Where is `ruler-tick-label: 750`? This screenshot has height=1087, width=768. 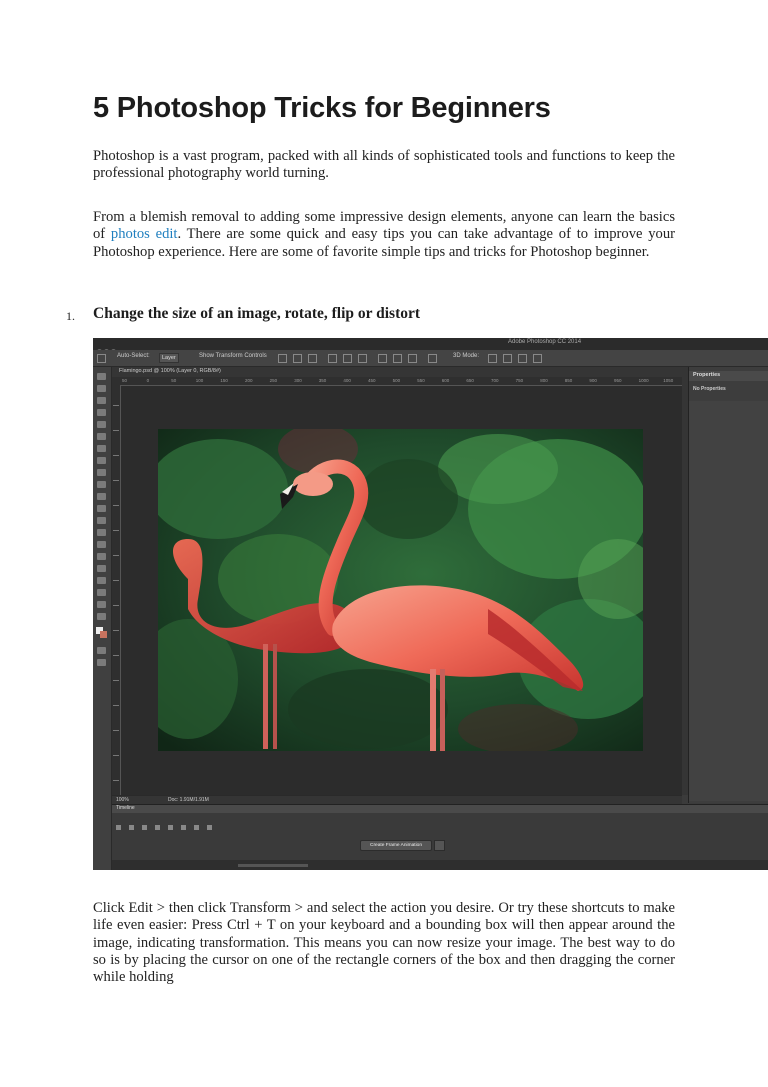
ruler-tick-label: 750 is located at coordinates (519, 380).